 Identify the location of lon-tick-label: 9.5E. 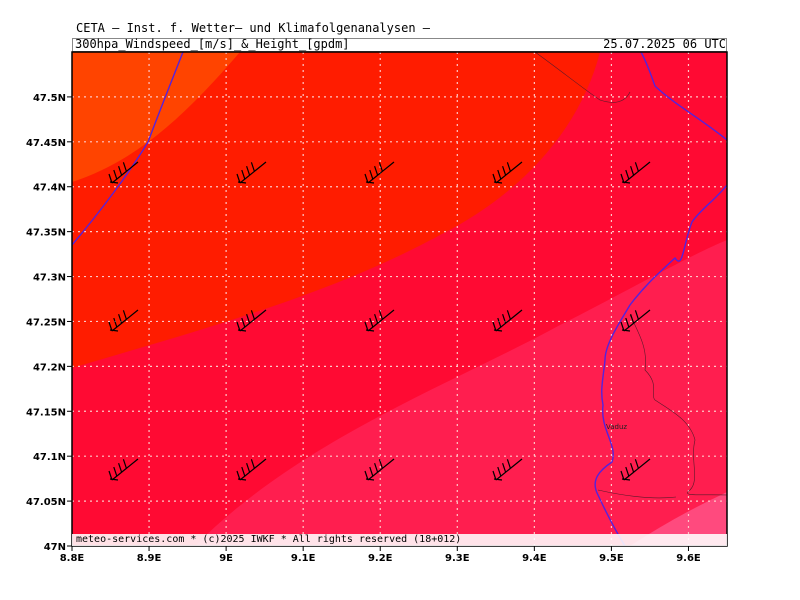
(611, 558).